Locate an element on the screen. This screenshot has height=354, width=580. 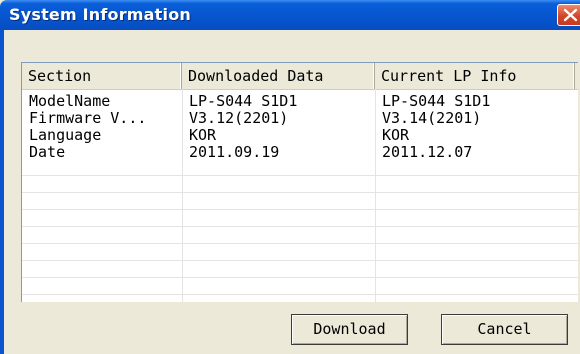
table-row: ModelName LP-S044 S1D1 LP-S044 S1D1 is located at coordinates (300, 101).